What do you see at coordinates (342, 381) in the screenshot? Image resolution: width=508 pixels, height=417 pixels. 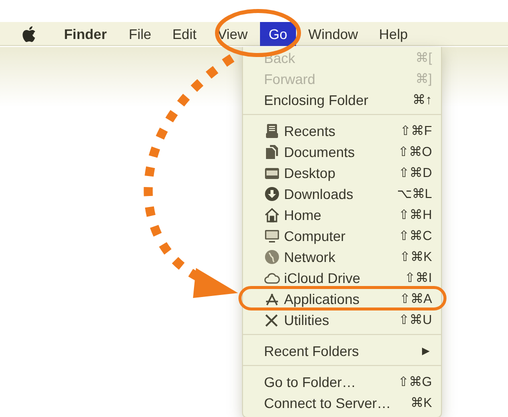 I see `menu-item: Go to Folder… ⇧⌘G` at bounding box center [342, 381].